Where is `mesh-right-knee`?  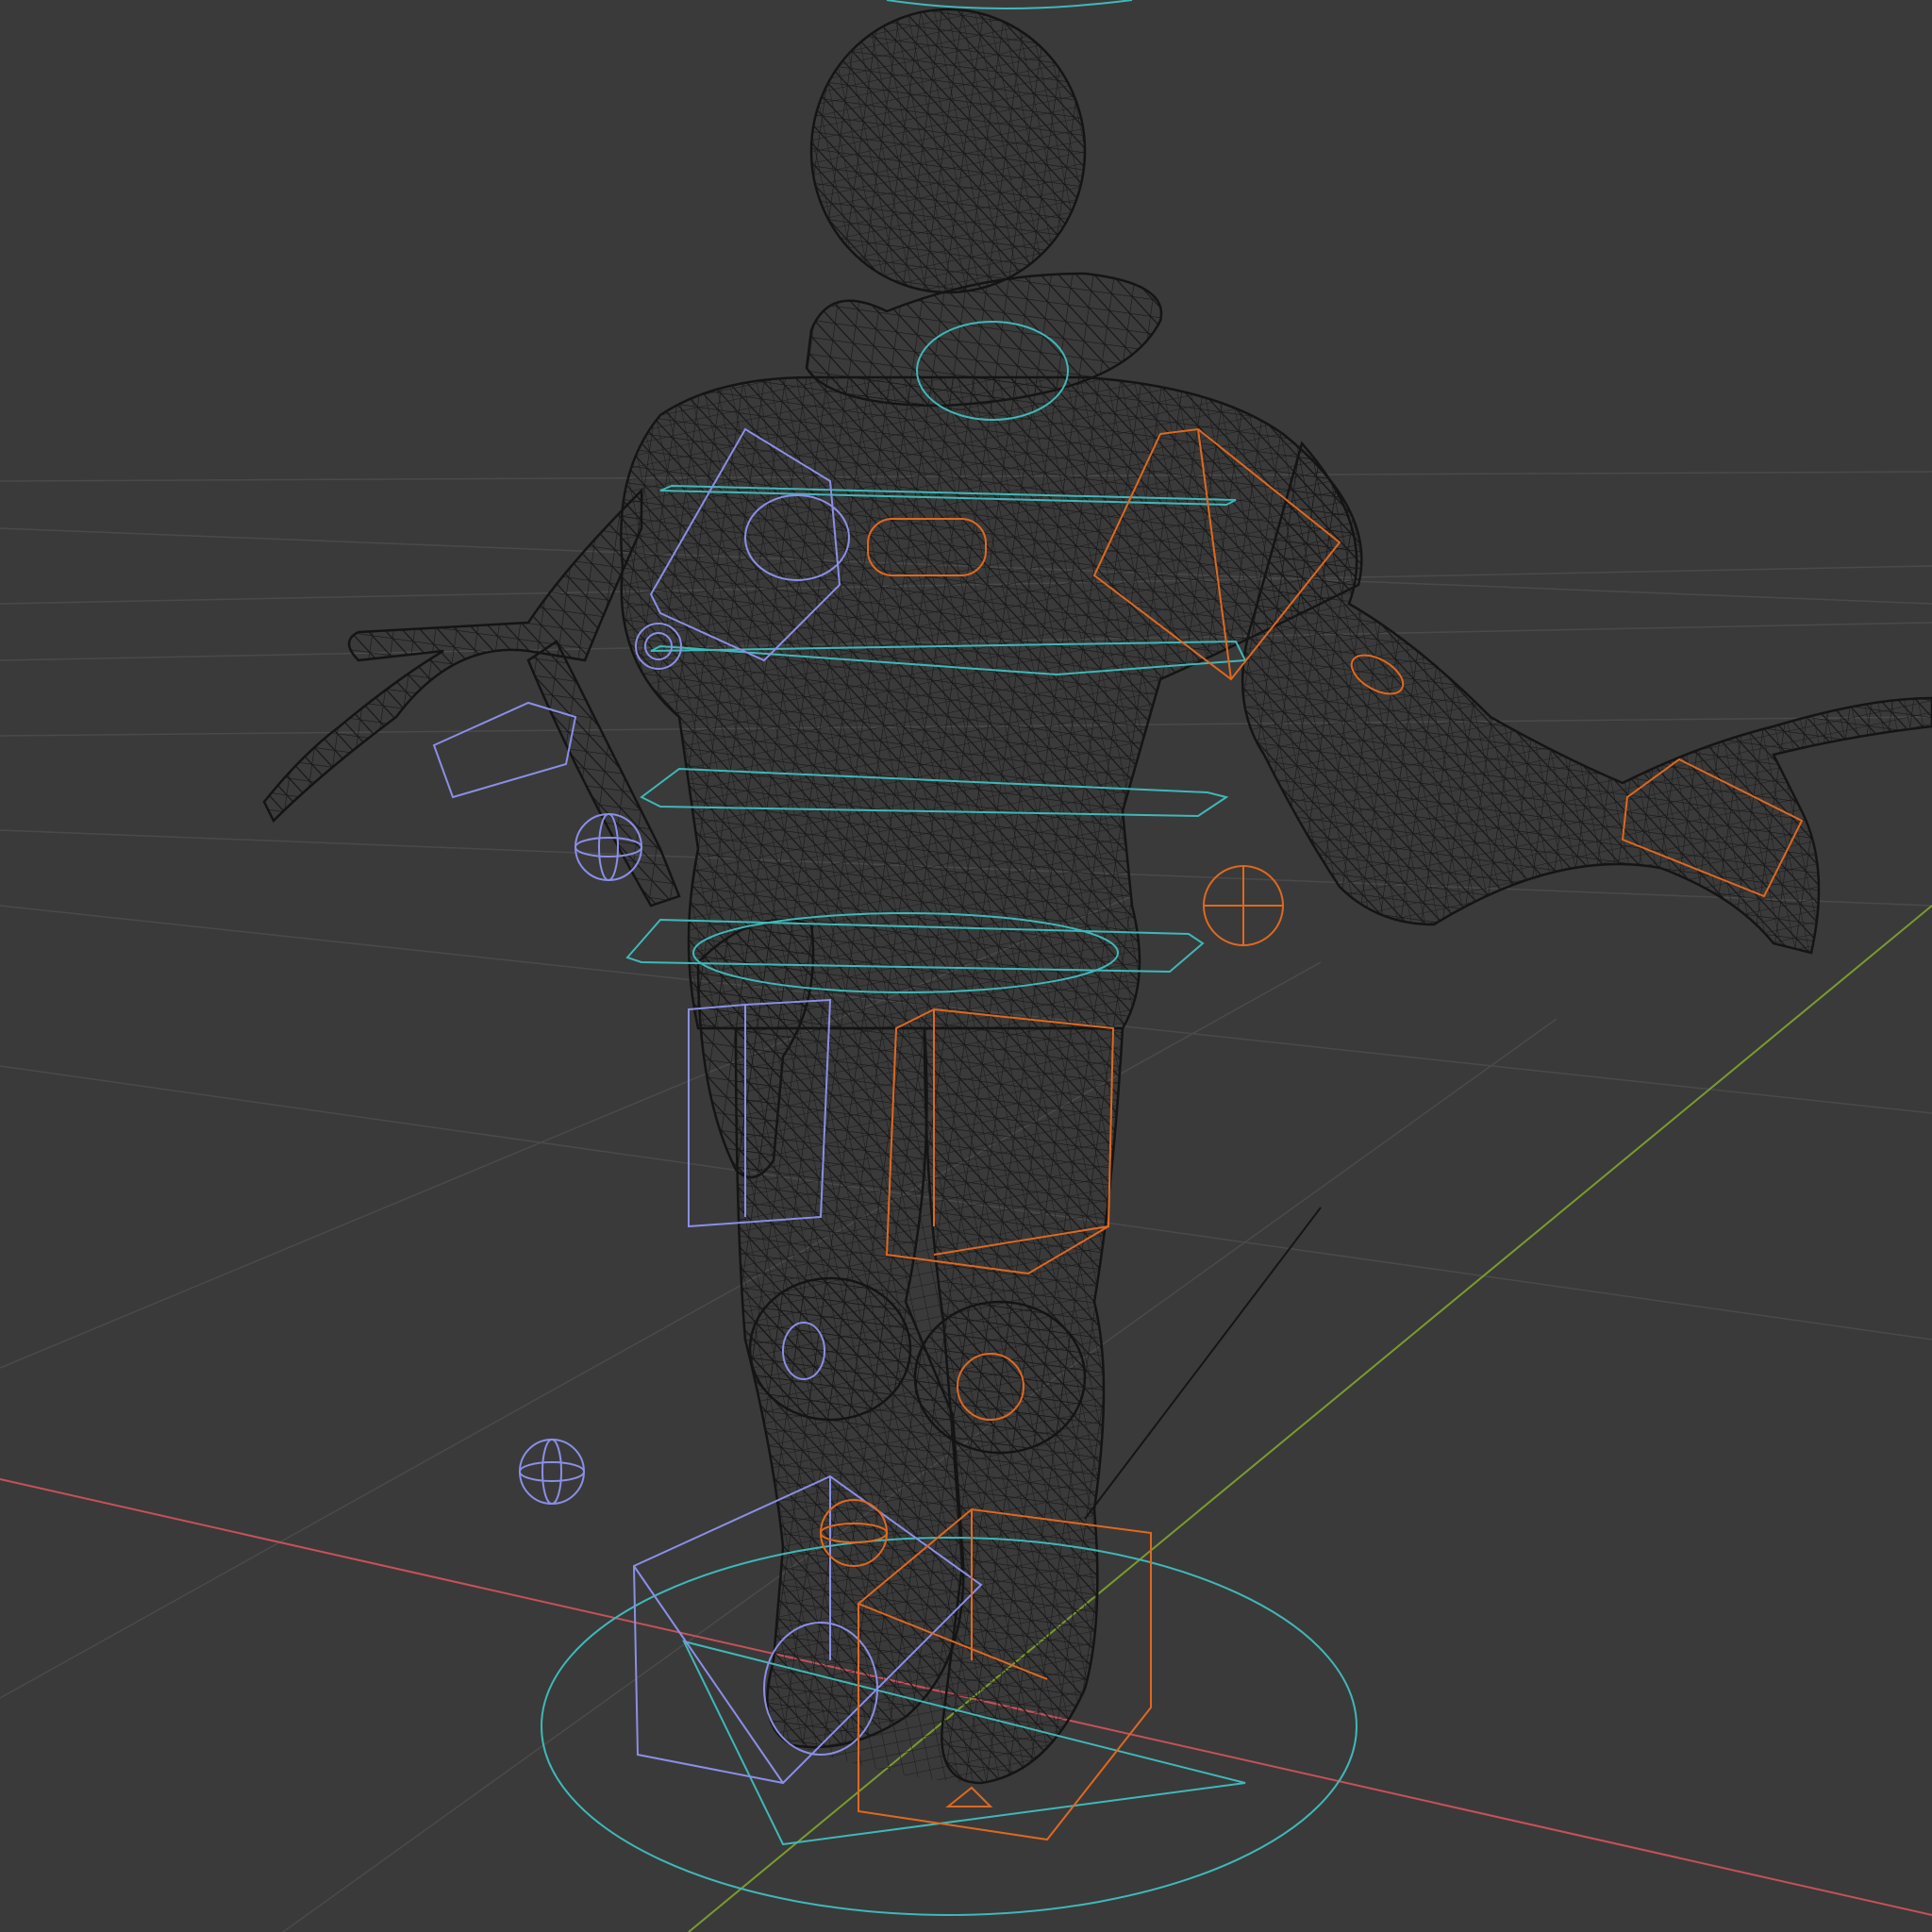 mesh-right-knee is located at coordinates (1000, 1378).